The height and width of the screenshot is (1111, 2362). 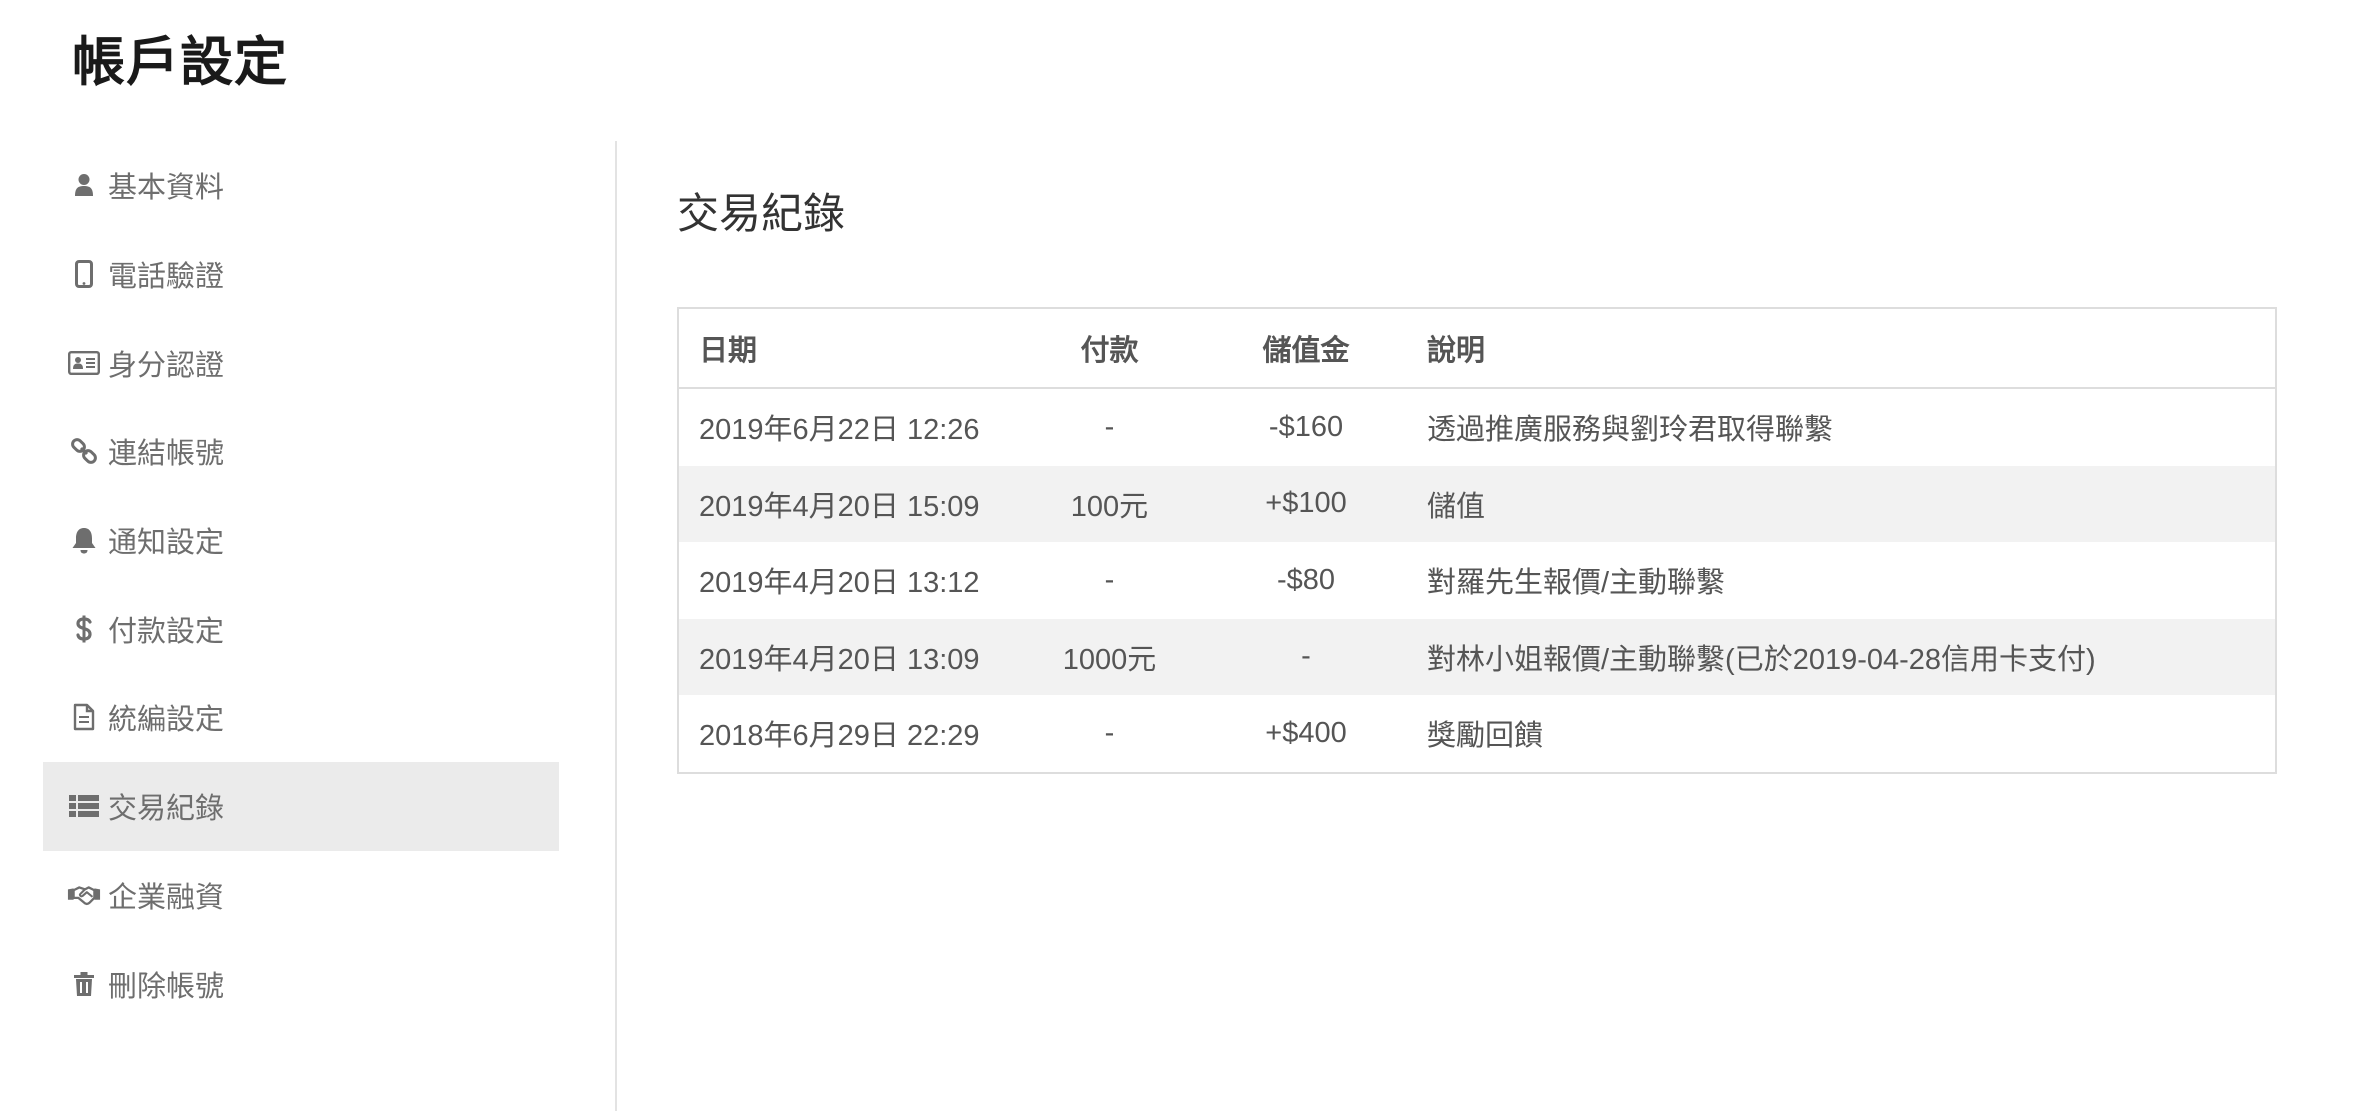 What do you see at coordinates (166, 277) in the screenshot?
I see `sidebar-item-label: 電話驗證` at bounding box center [166, 277].